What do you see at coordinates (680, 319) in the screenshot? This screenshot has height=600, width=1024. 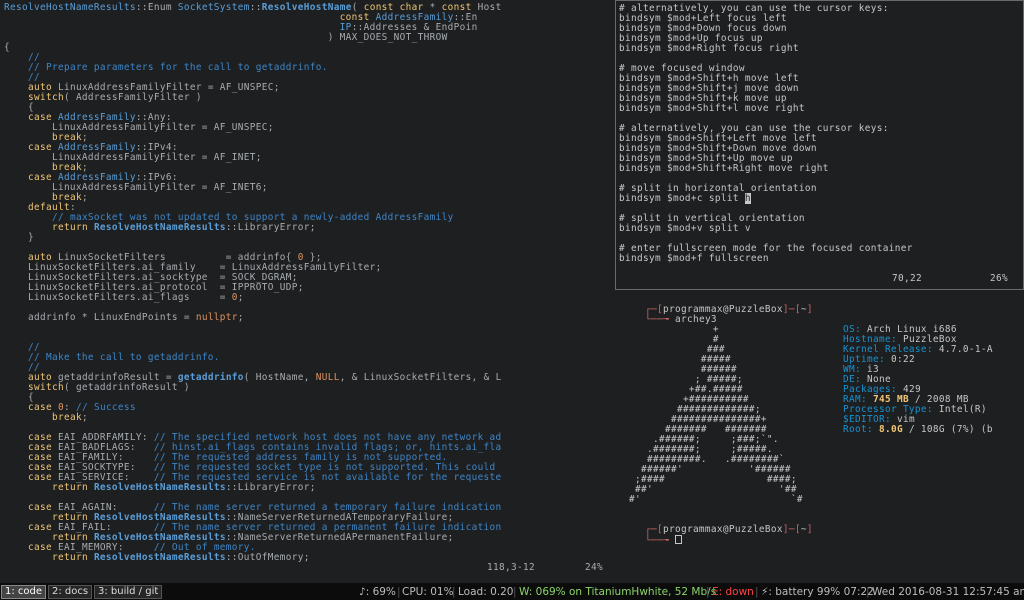 I see `command-line-1: └──╼ archey3` at bounding box center [680, 319].